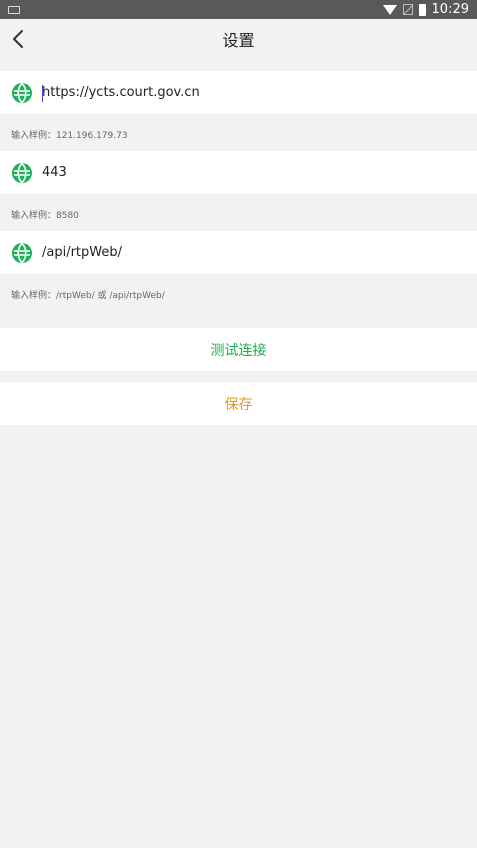 The width and height of the screenshot is (477, 848). I want to click on chevron-left-icon, so click(18, 39).